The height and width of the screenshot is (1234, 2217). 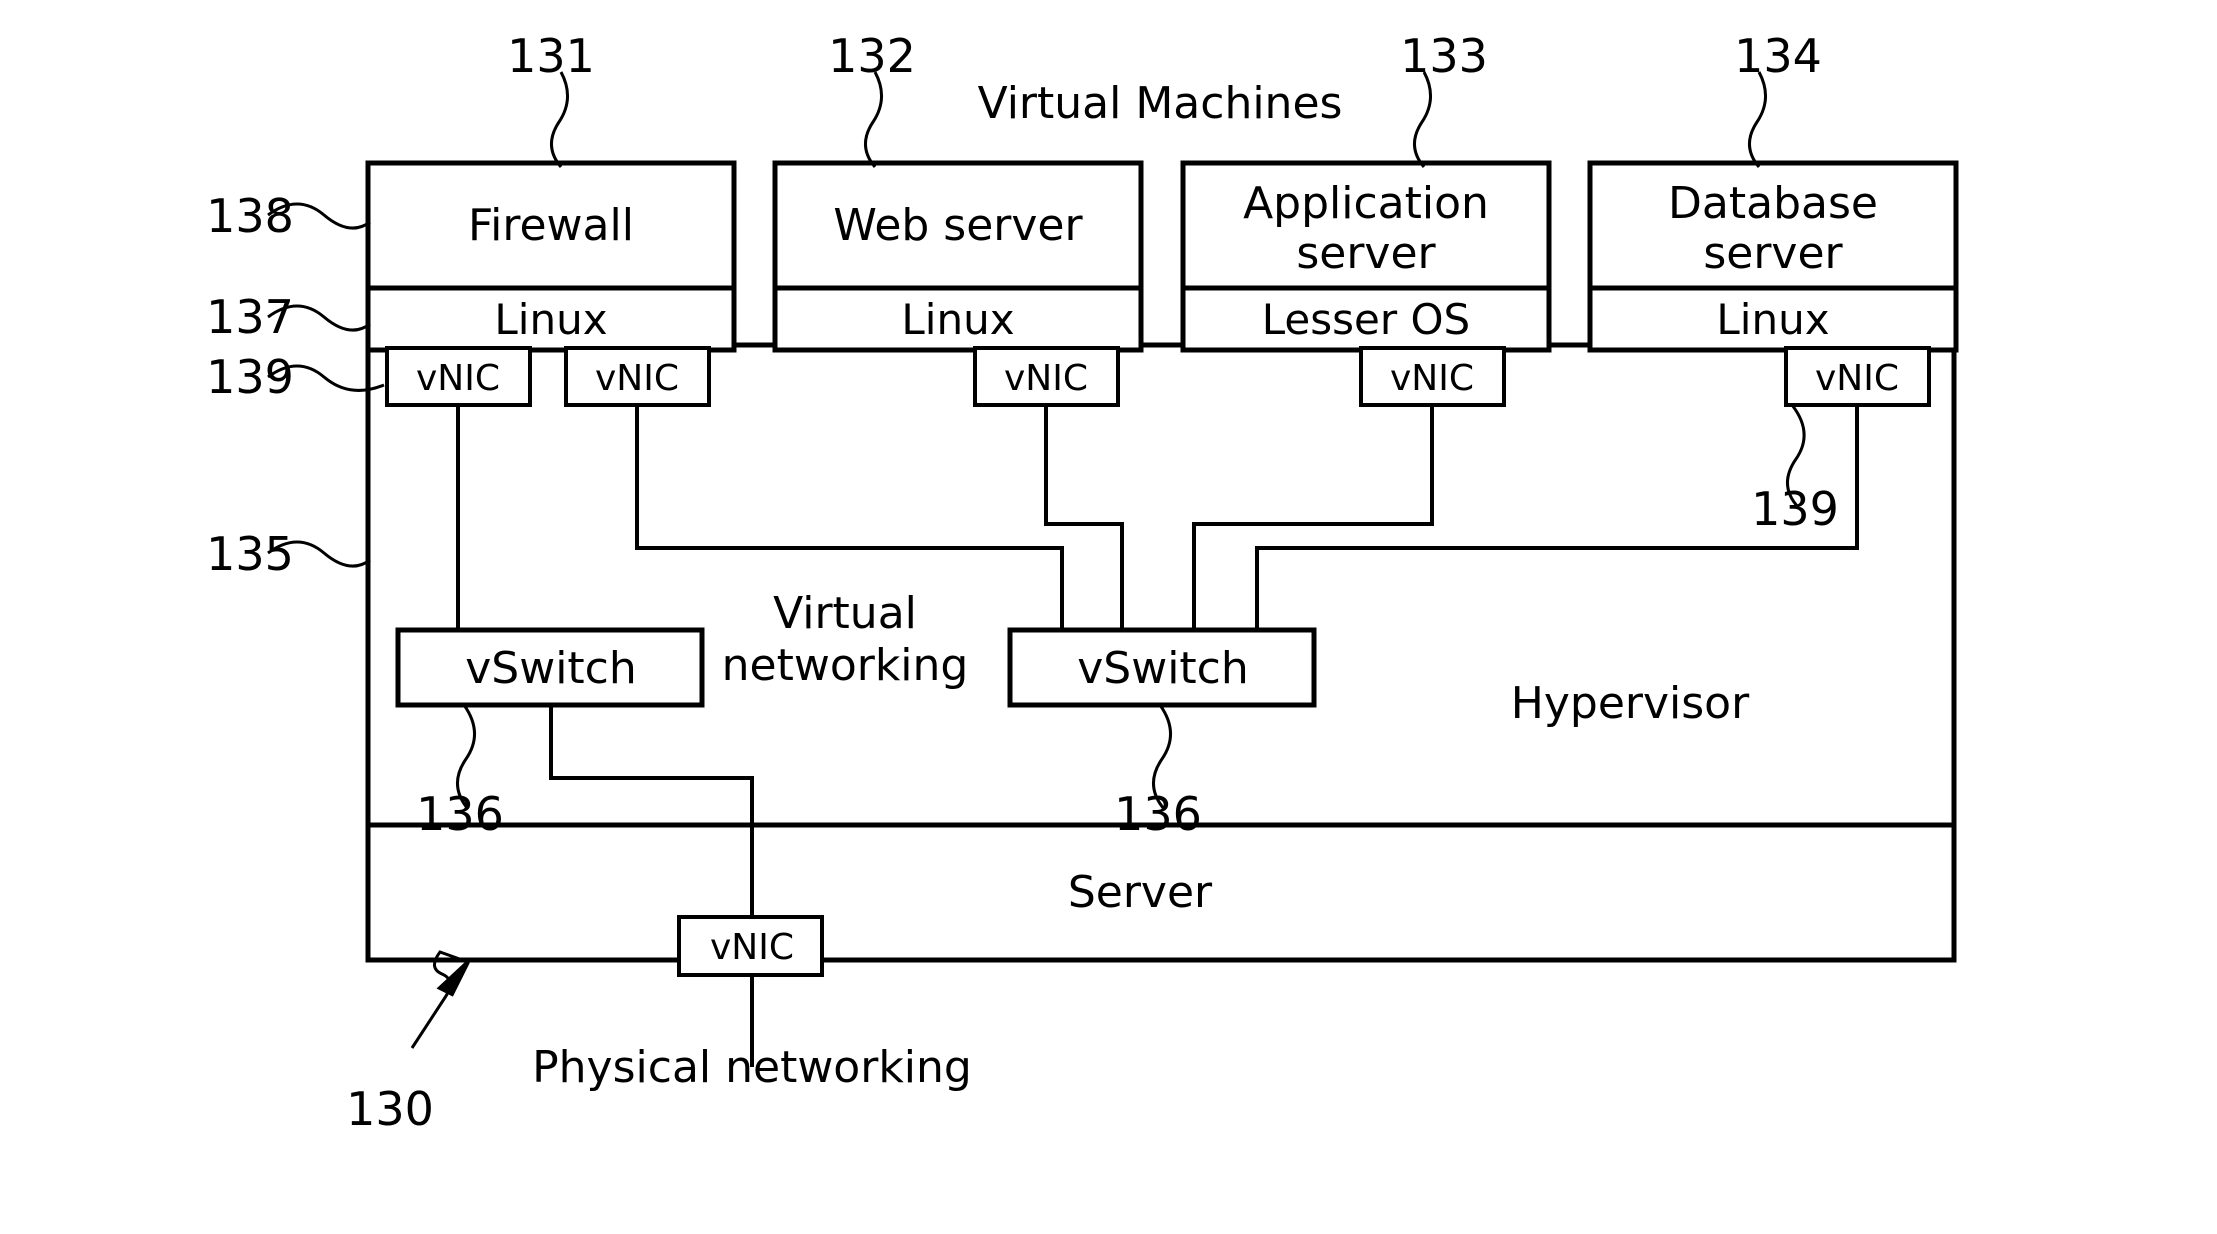 I want to click on ref-numeral-139: 139, so click(x=250, y=377).